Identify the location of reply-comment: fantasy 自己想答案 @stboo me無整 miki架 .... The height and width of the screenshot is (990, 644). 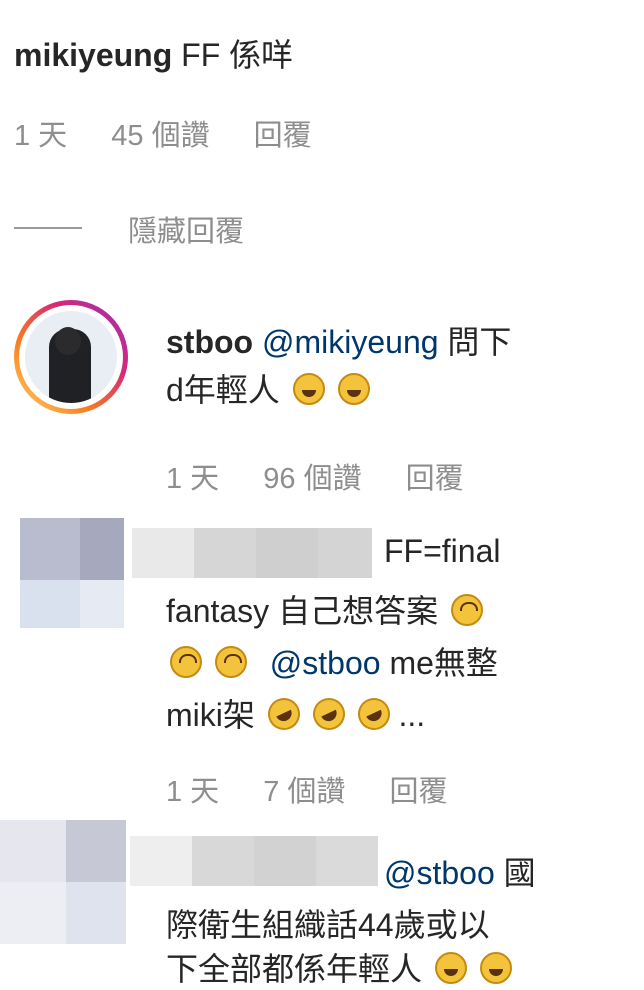
(386, 663).